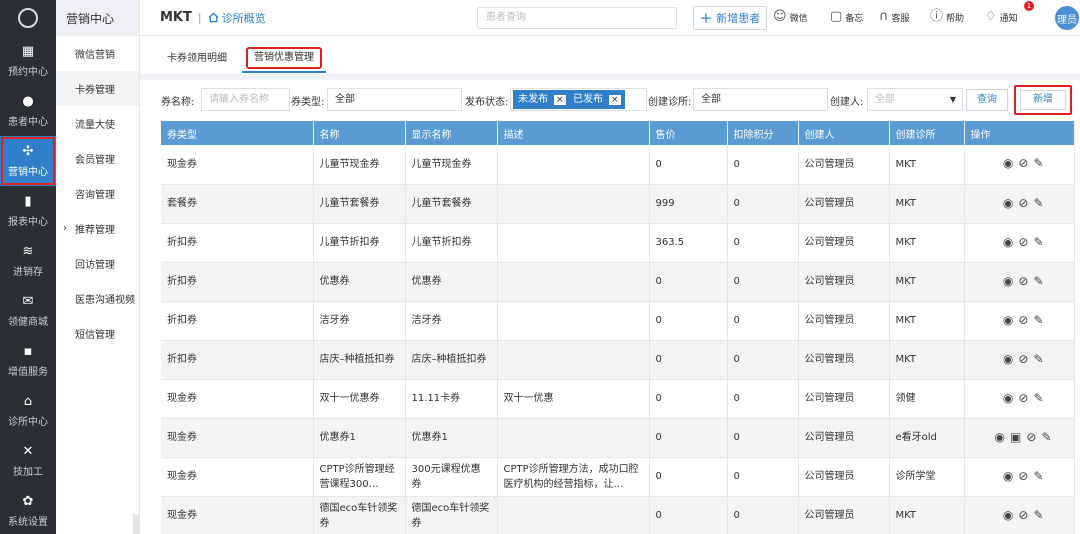 Image resolution: width=1080 pixels, height=534 pixels. What do you see at coordinates (670, 242) in the screenshot?
I see `cell-price-text: 363.5` at bounding box center [670, 242].